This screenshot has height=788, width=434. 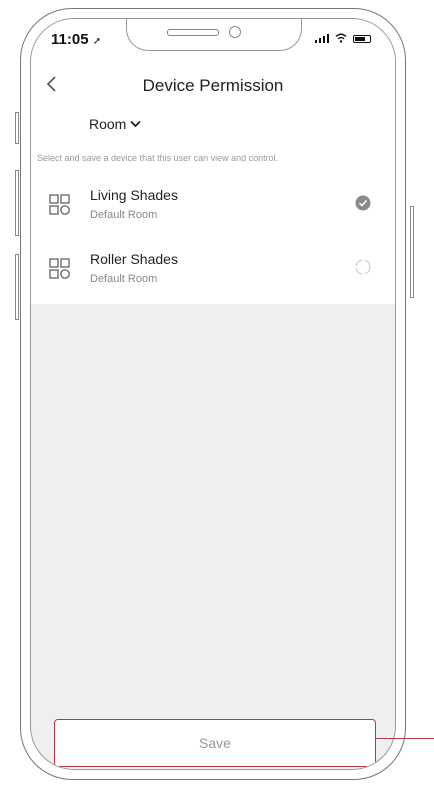 I want to click on status-icons, so click(x=342, y=38).